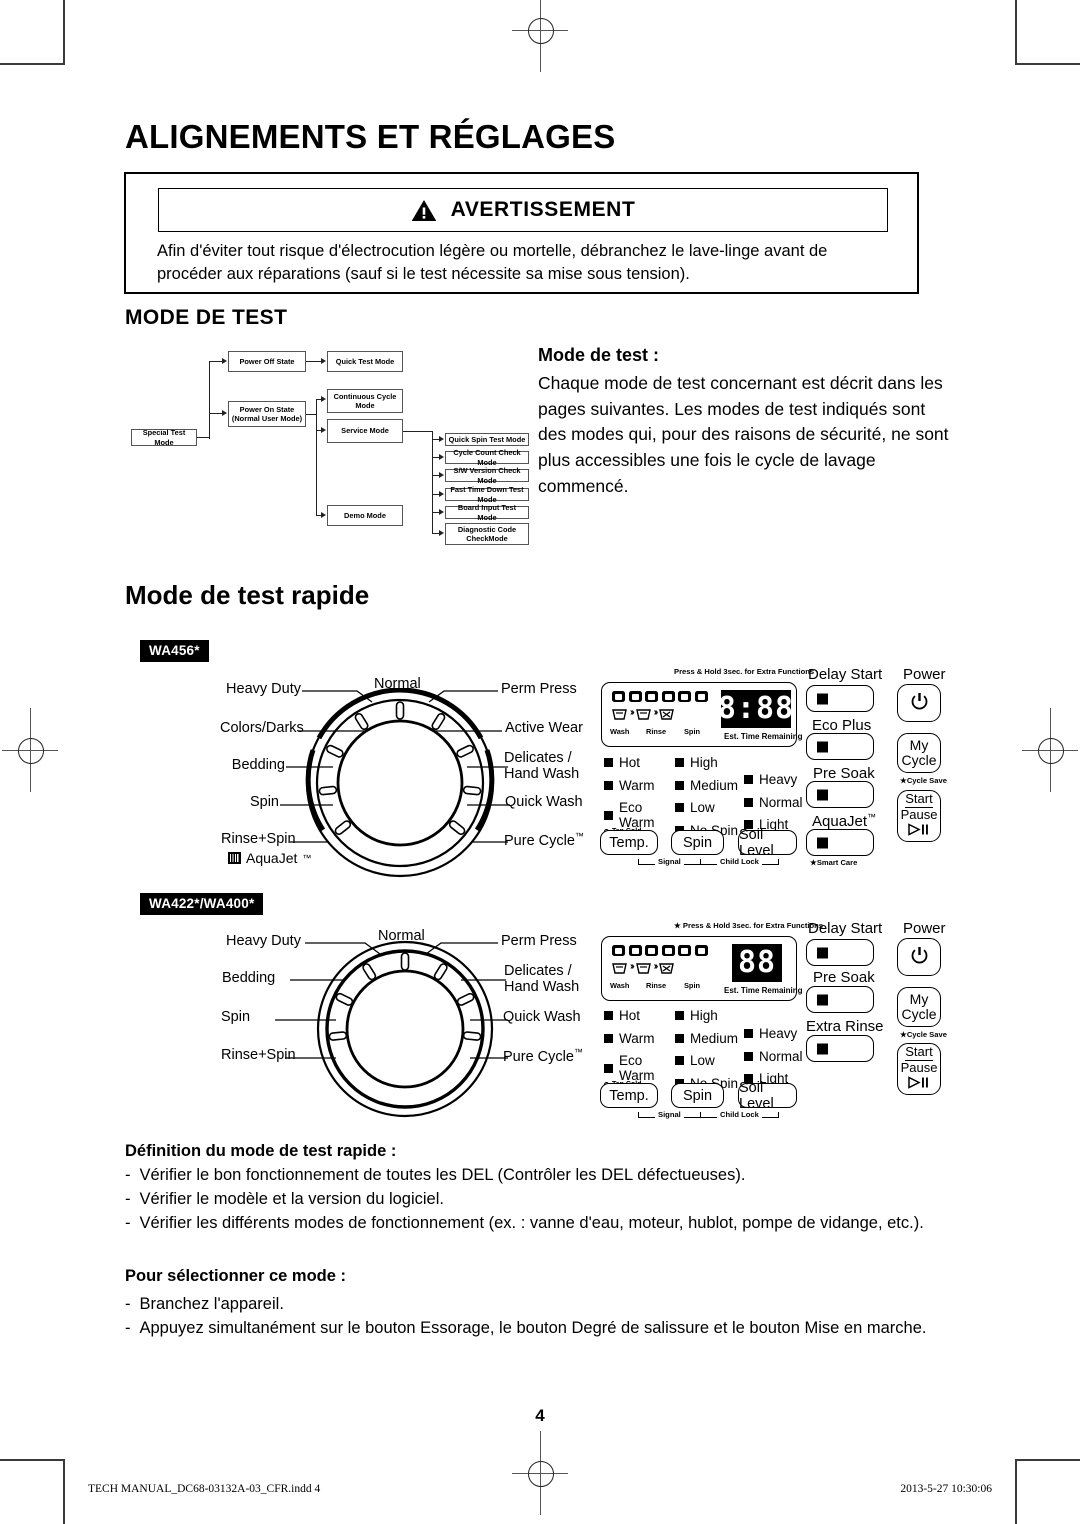 The image size is (1080, 1524). I want to click on flow-node-service-mode: Service Mode, so click(365, 431).